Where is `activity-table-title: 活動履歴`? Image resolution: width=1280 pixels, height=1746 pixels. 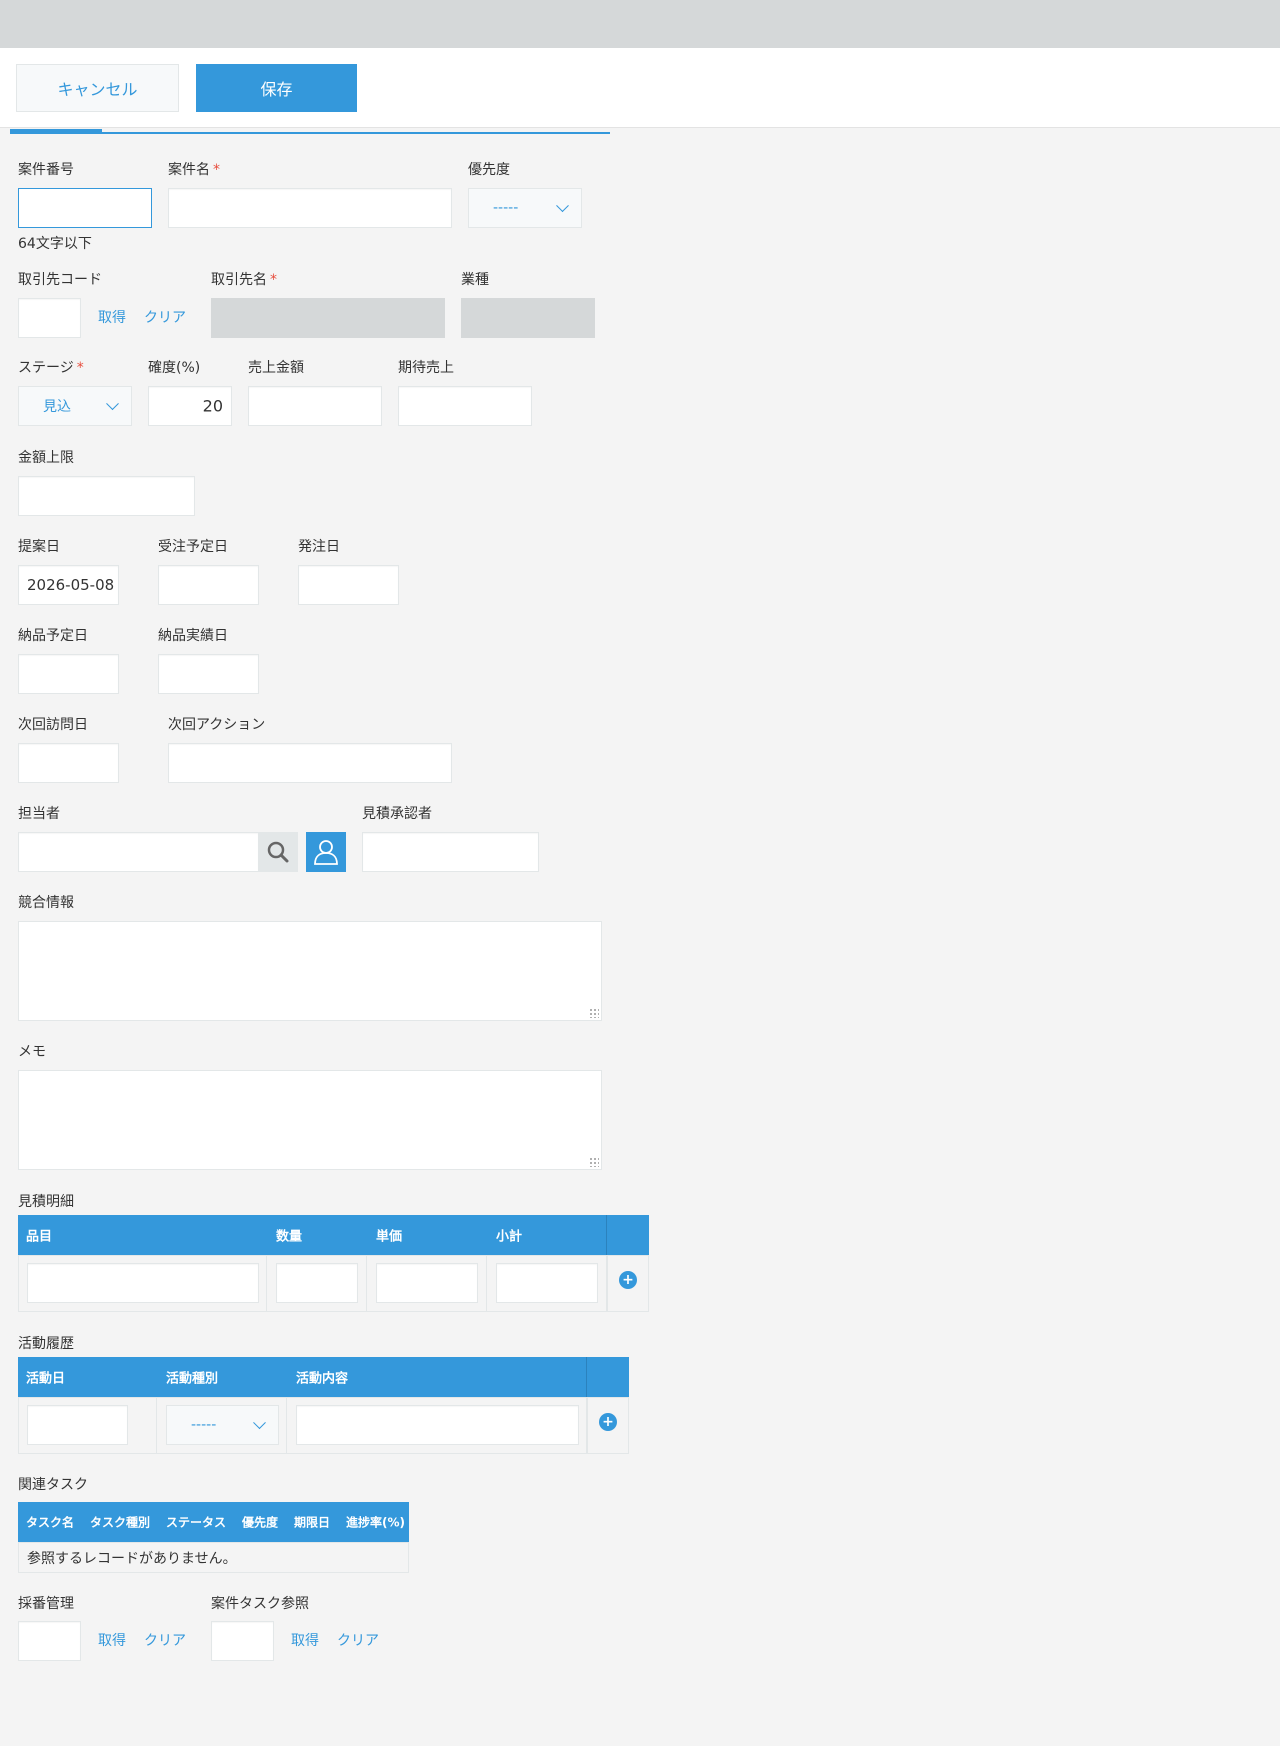
activity-table-title: 活動履歴 is located at coordinates (46, 1344).